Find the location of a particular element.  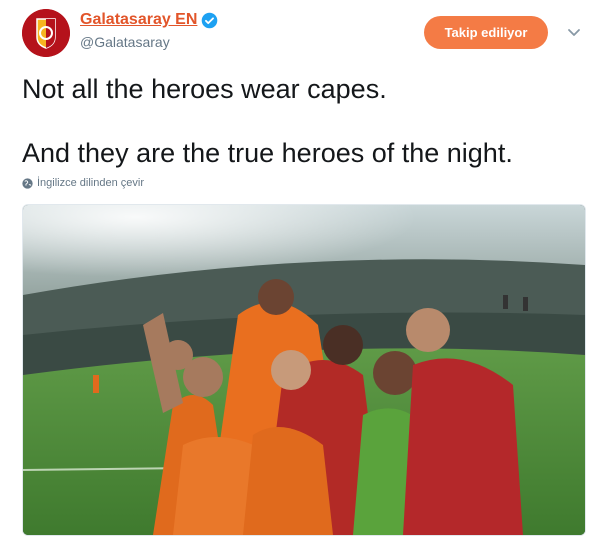

avatar is located at coordinates (46, 33).